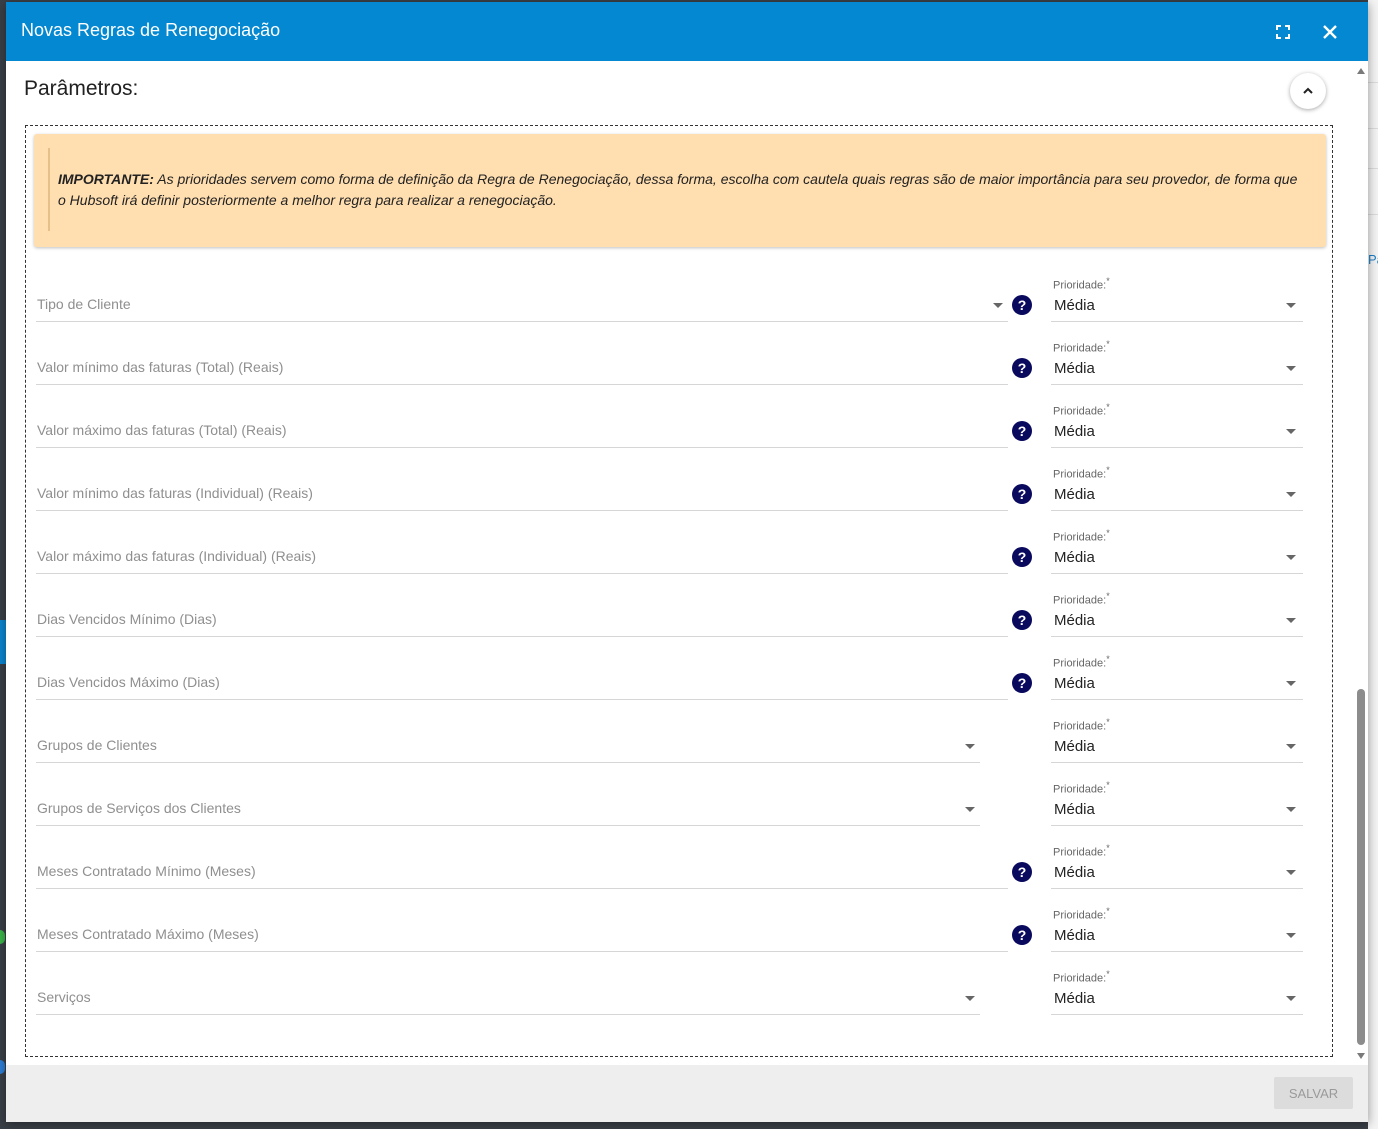 This screenshot has height=1129, width=1378. Describe the element at coordinates (1361, 71) in the screenshot. I see `scroll-up-arrow-icon` at that location.